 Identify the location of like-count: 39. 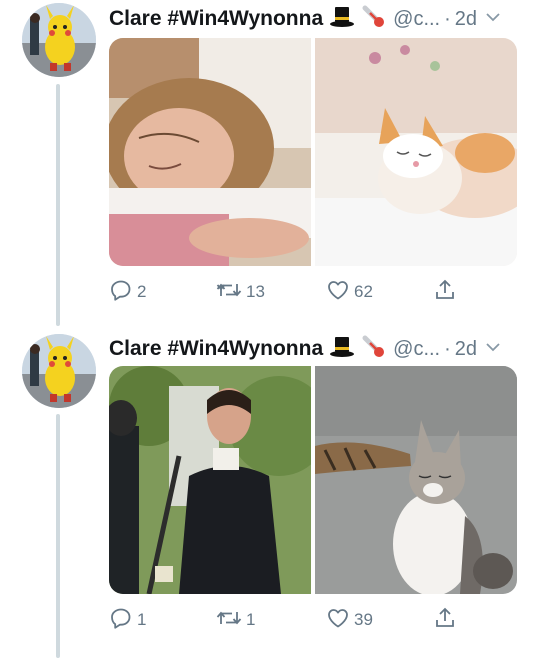
(363, 619).